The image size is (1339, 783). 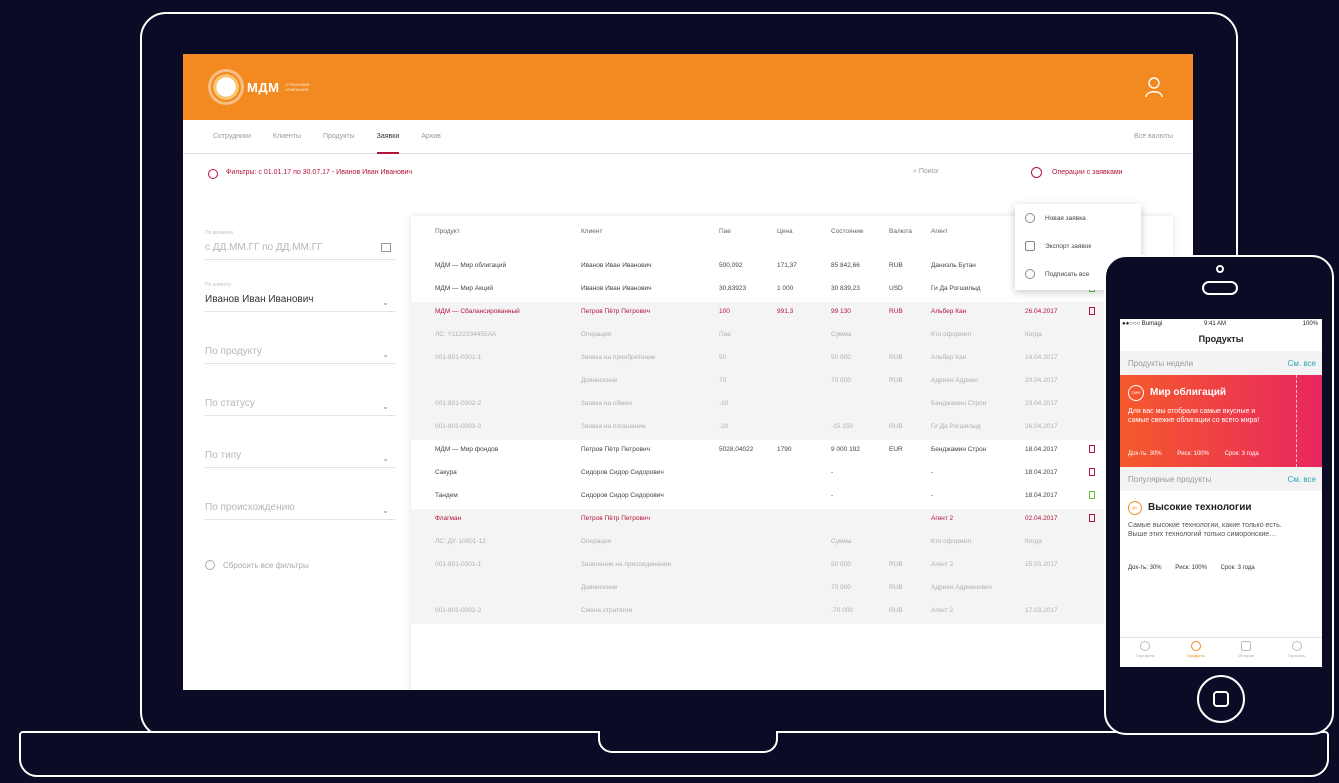 I want to click on origin-filter: По происхождению ⌄, so click(x=300, y=505).